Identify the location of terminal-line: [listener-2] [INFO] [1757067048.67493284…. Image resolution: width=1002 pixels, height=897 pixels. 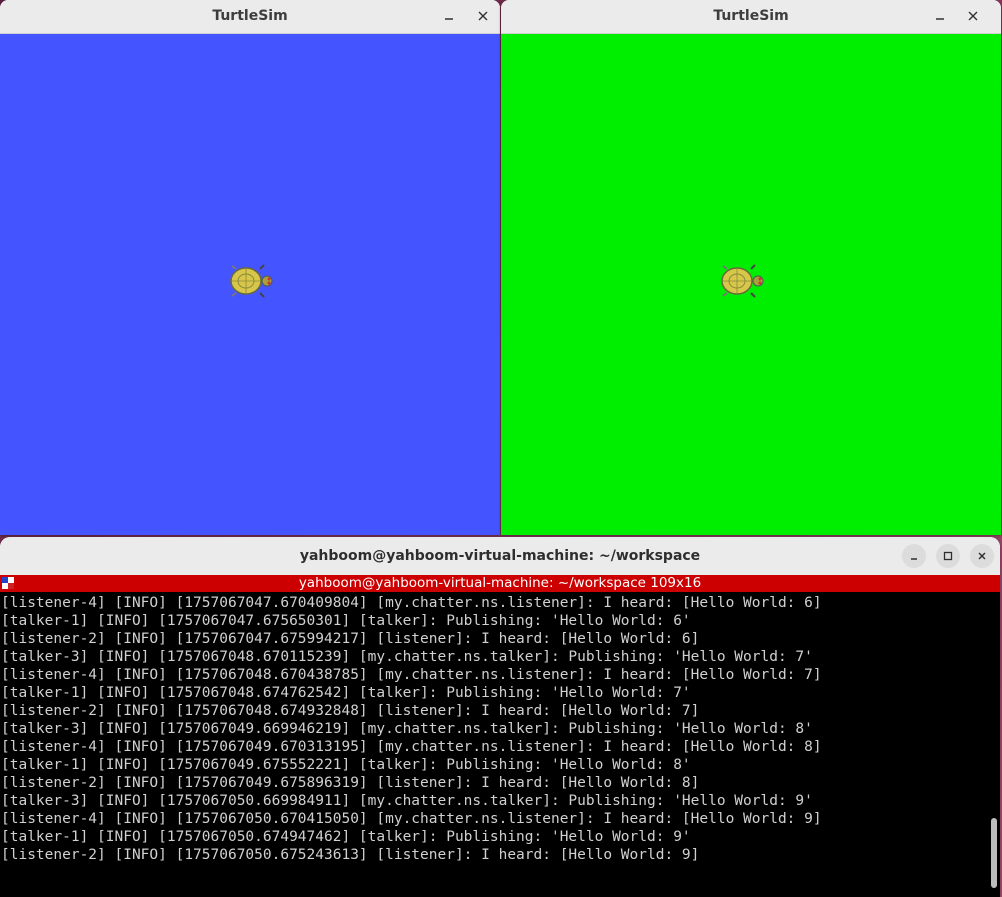
(350, 711).